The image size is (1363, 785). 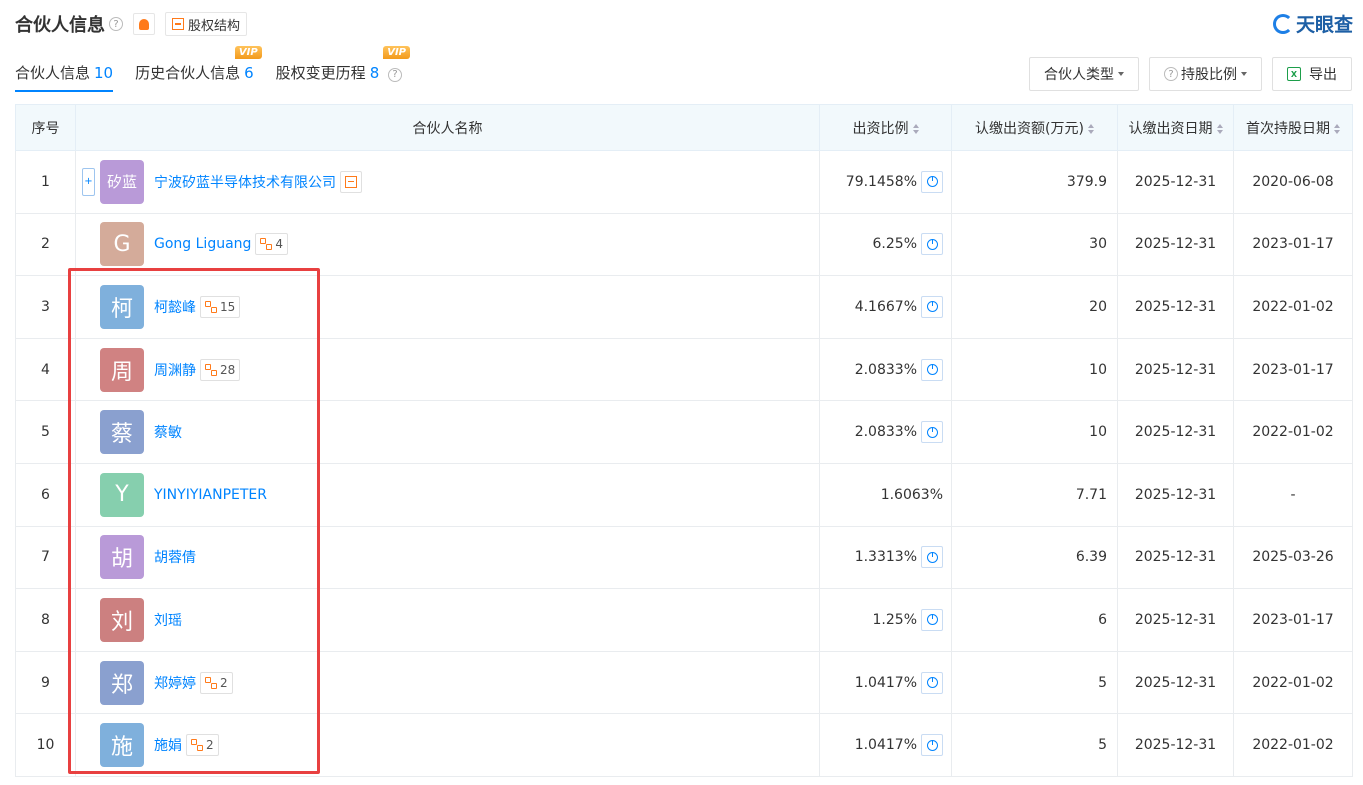 What do you see at coordinates (168, 432) in the screenshot?
I see `partner-name-link: 蔡敏` at bounding box center [168, 432].